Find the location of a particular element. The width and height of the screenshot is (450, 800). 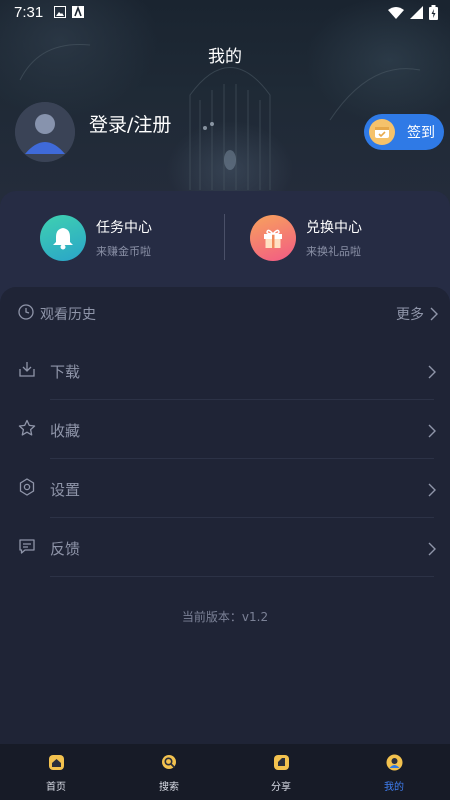

star-icon is located at coordinates (27, 430).